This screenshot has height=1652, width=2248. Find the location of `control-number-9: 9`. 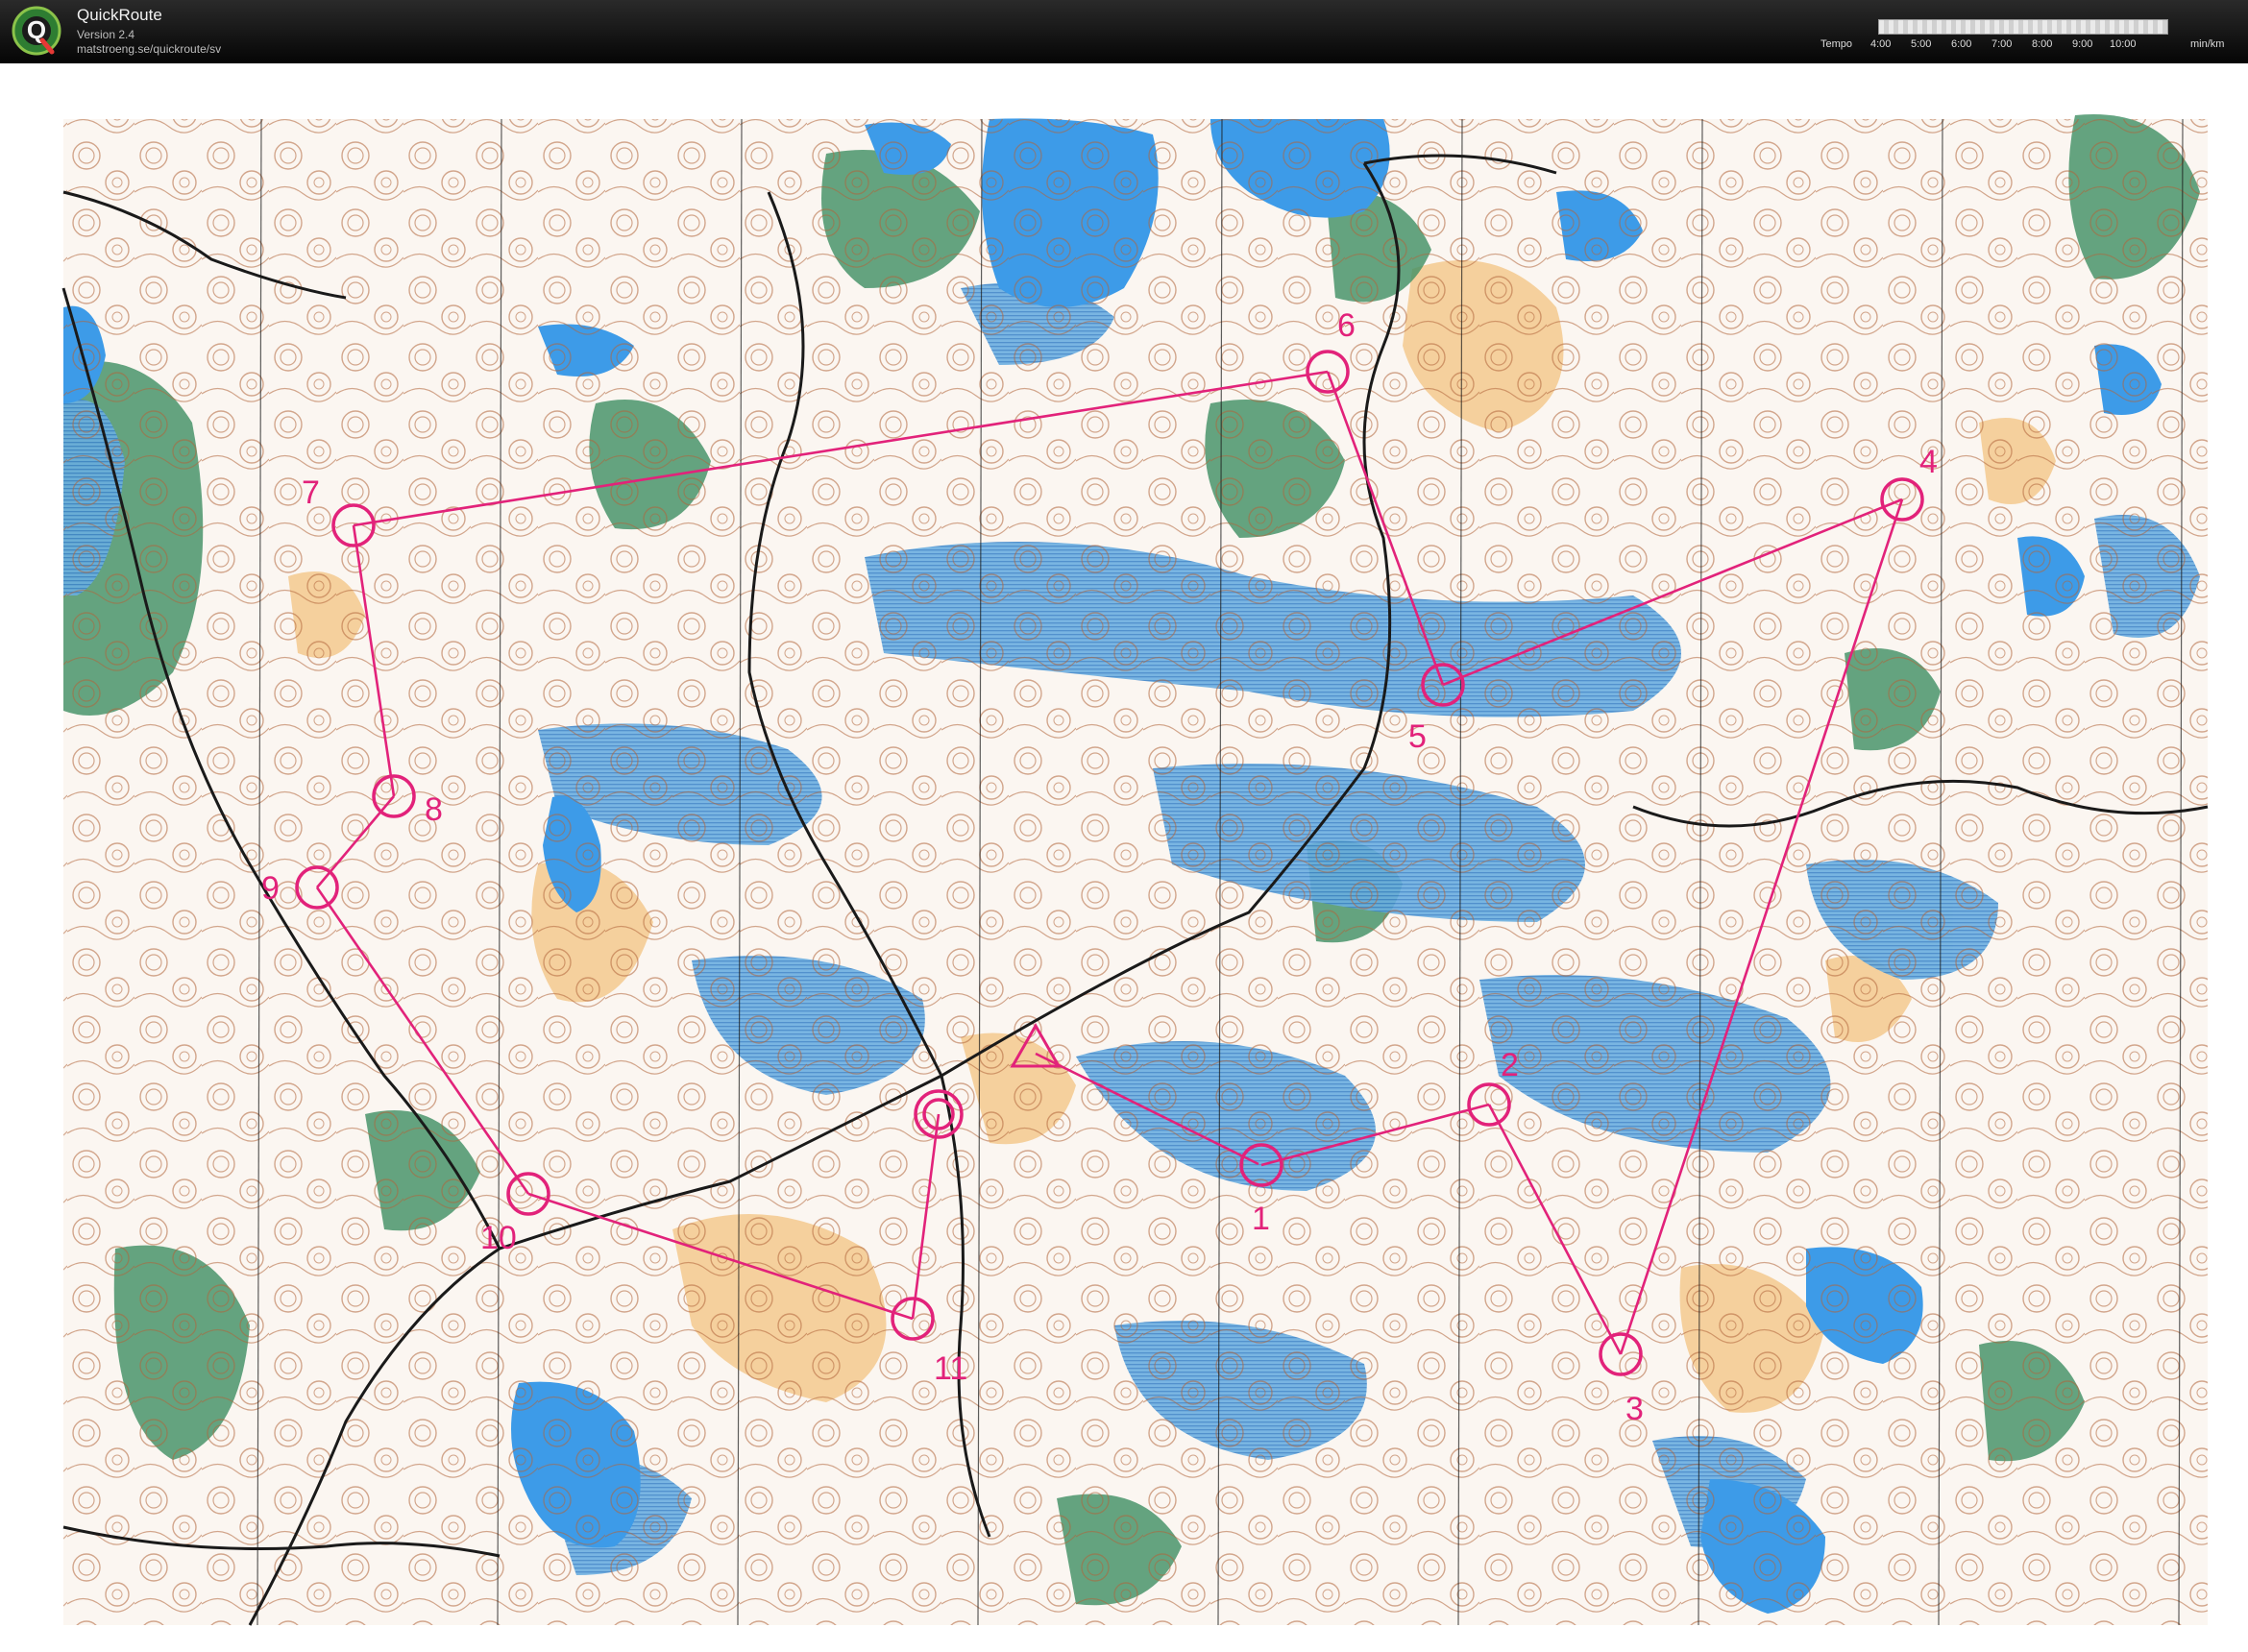

control-number-9: 9 is located at coordinates (270, 888).